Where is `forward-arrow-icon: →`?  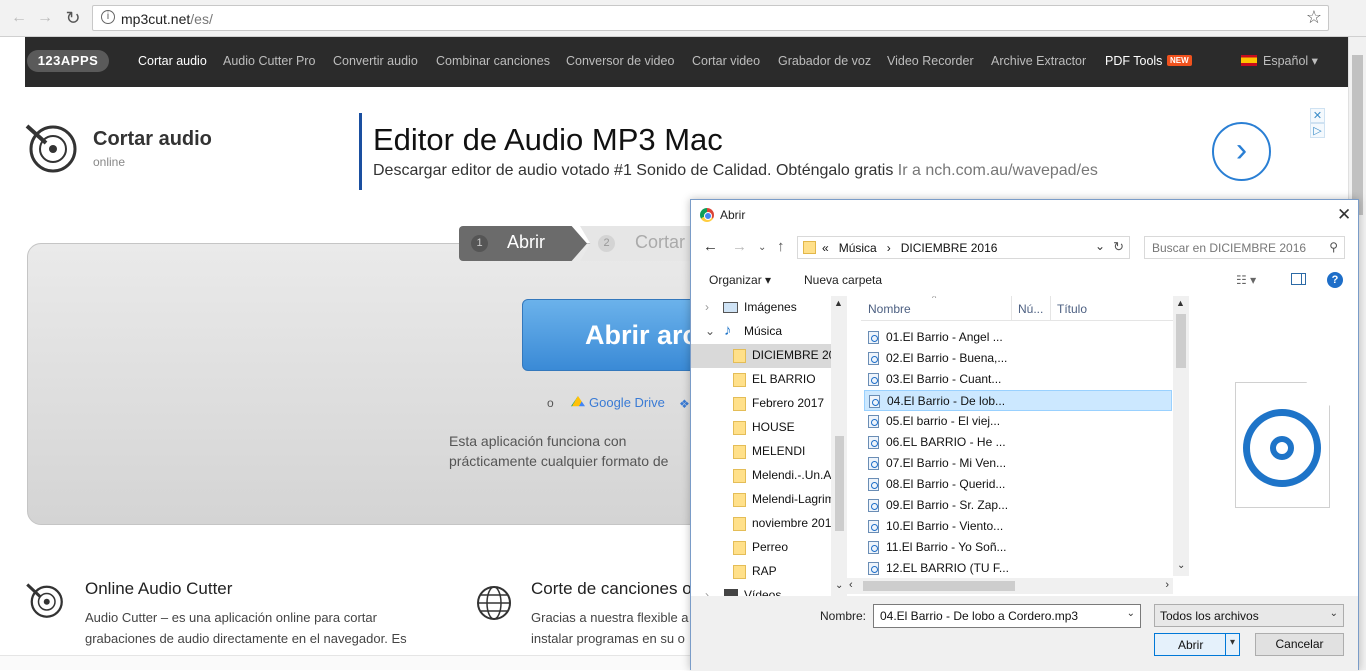 forward-arrow-icon: → is located at coordinates (739, 246).